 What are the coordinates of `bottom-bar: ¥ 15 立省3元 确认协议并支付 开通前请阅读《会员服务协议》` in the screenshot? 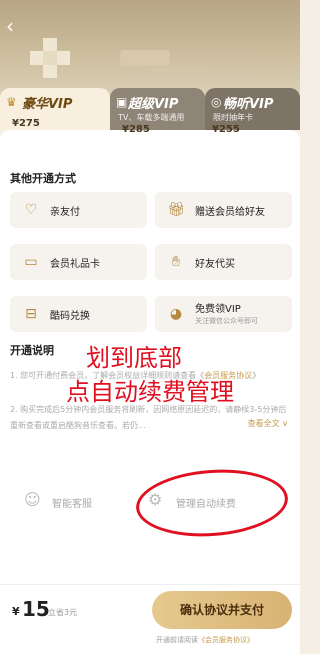 It's located at (150, 619).